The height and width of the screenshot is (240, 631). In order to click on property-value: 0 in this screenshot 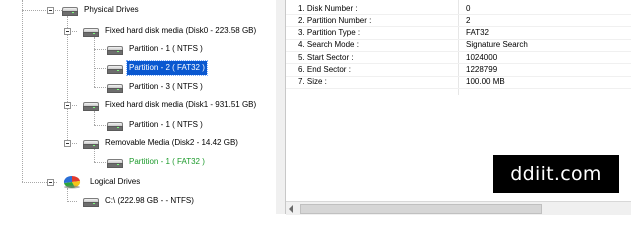, I will do `click(468, 8)`.